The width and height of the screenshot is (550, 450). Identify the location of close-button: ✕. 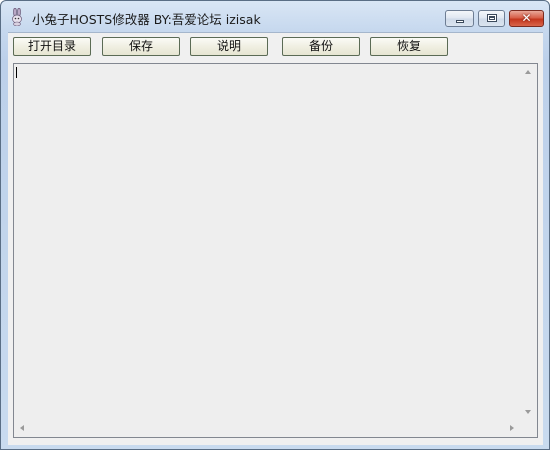
(526, 18).